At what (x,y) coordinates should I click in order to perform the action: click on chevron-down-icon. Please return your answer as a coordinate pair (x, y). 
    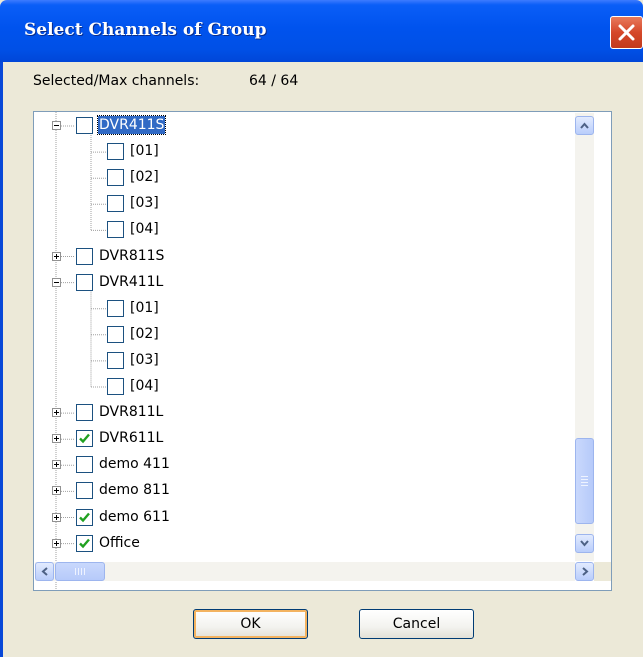
    Looking at the image, I should click on (584, 543).